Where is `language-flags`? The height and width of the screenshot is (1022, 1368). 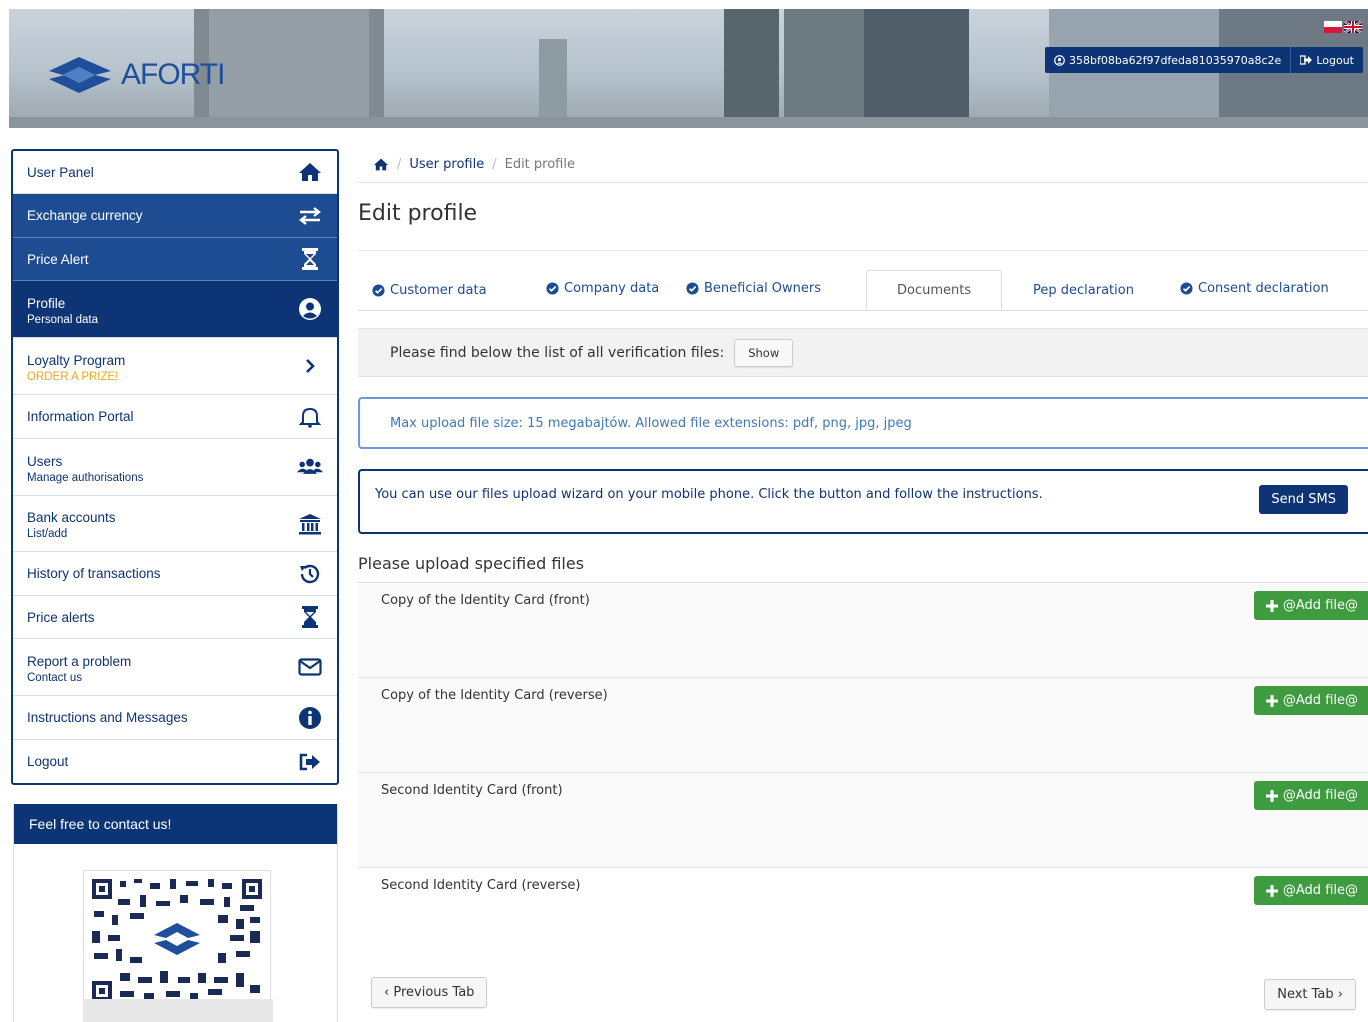 language-flags is located at coordinates (1343, 27).